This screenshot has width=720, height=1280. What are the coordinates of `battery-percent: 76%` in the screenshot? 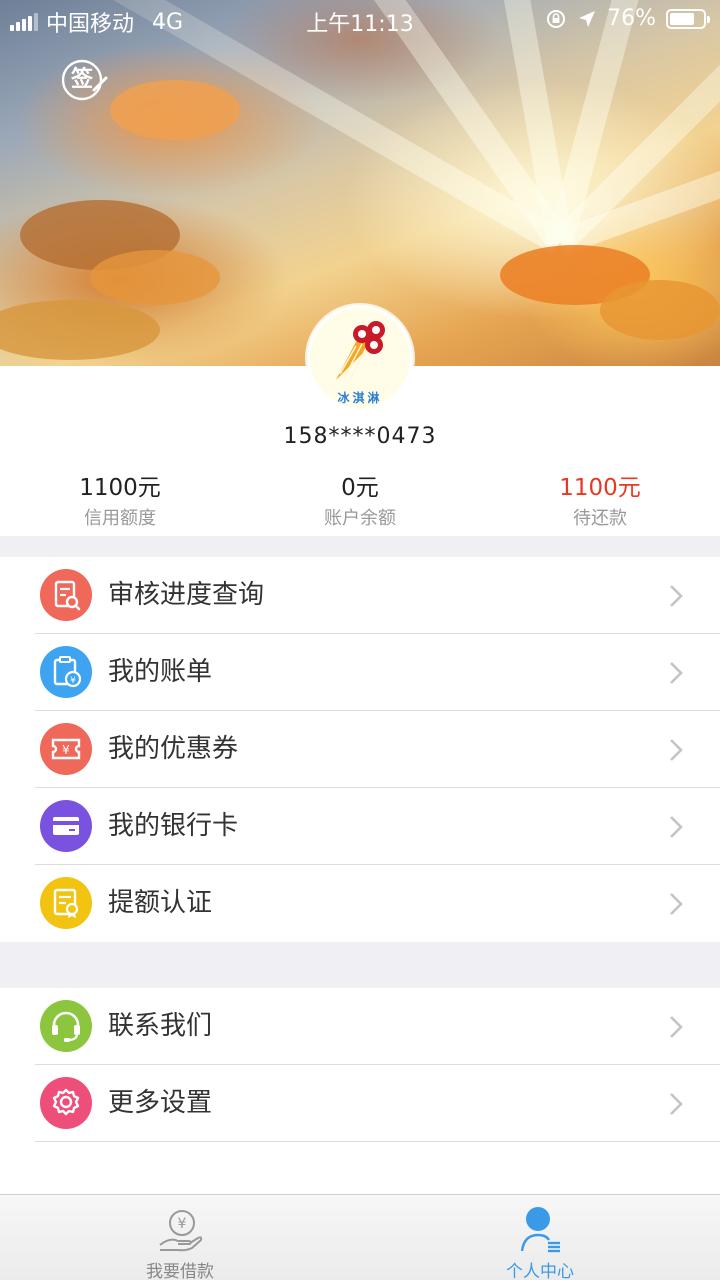 It's located at (631, 18).